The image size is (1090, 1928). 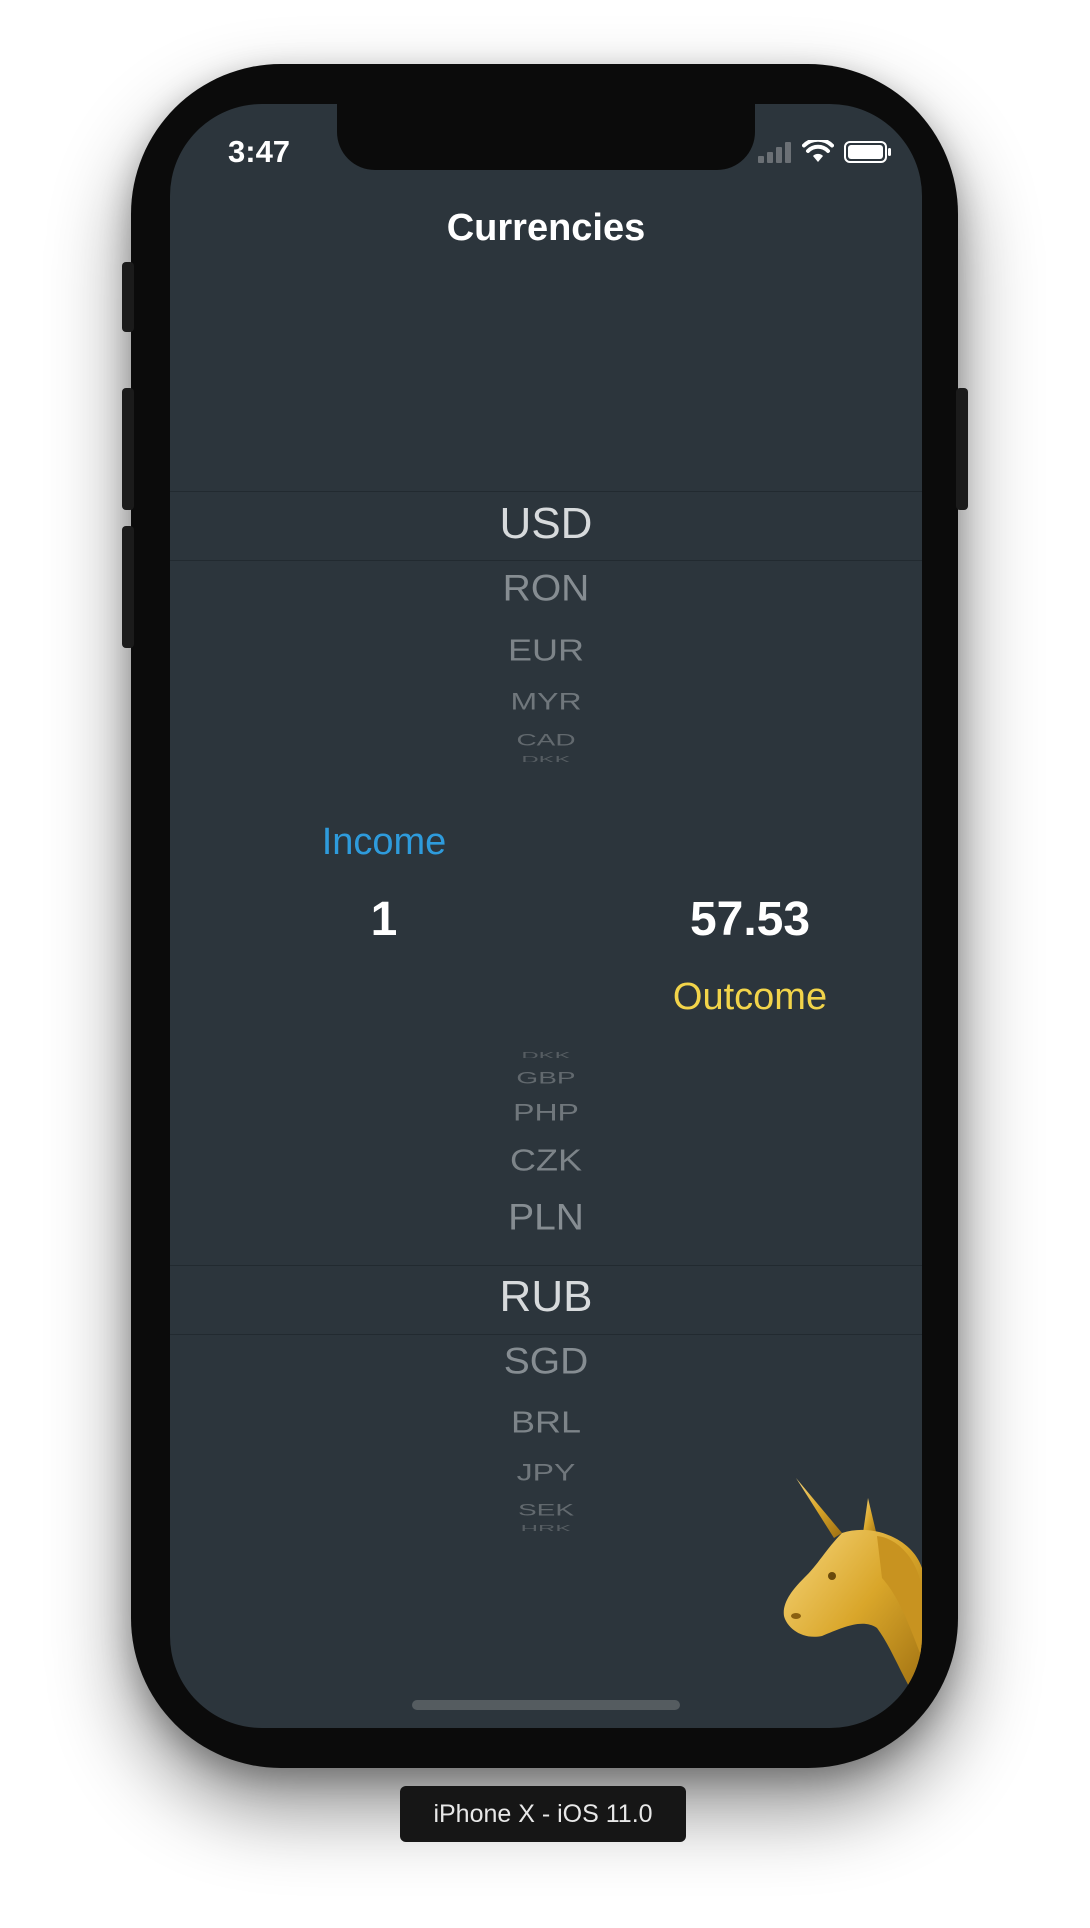 I want to click on picker-item: SGD, so click(x=546, y=1362).